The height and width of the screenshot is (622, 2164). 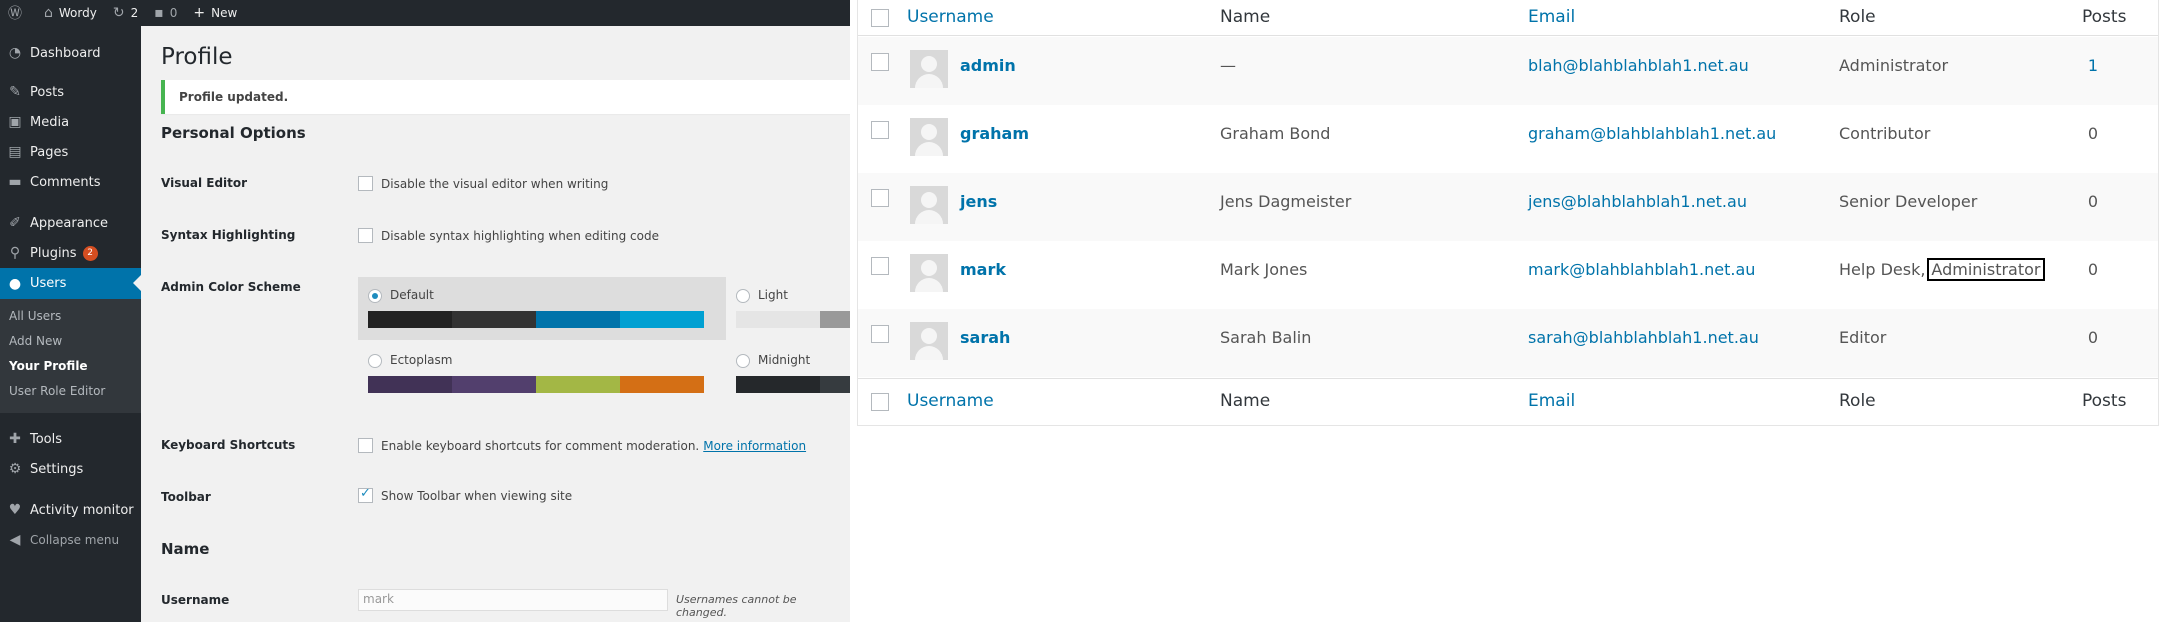 What do you see at coordinates (542, 308) in the screenshot?
I see `color-scheme-default: Default` at bounding box center [542, 308].